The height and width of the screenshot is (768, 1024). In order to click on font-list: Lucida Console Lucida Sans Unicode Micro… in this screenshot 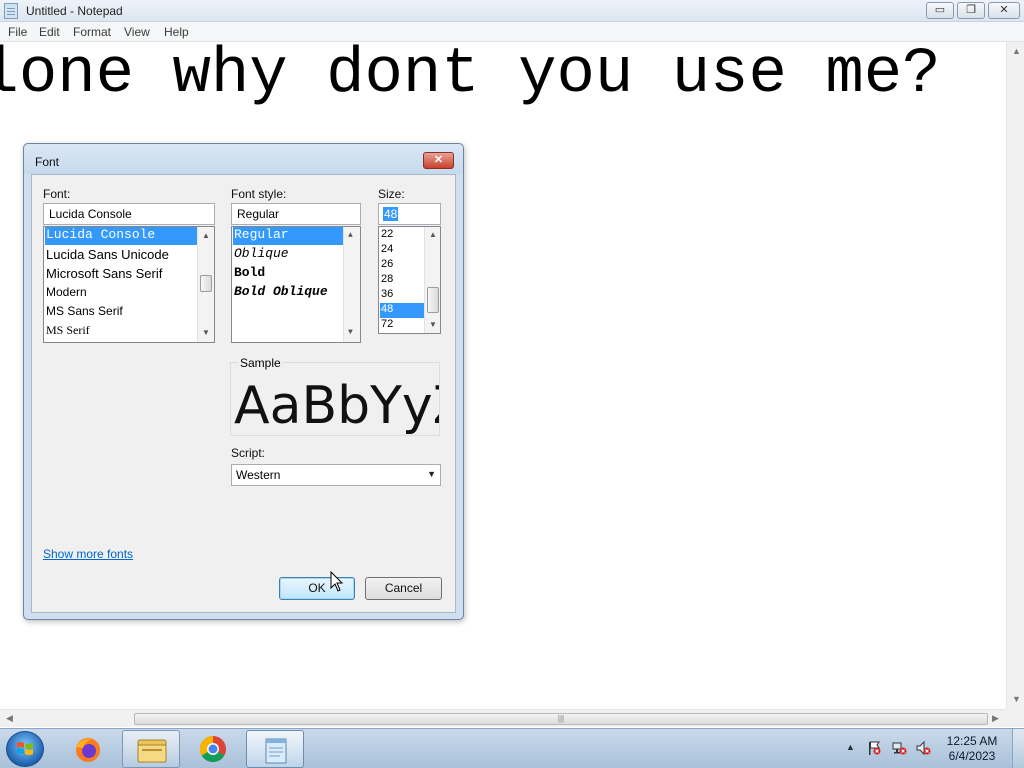, I will do `click(129, 284)`.